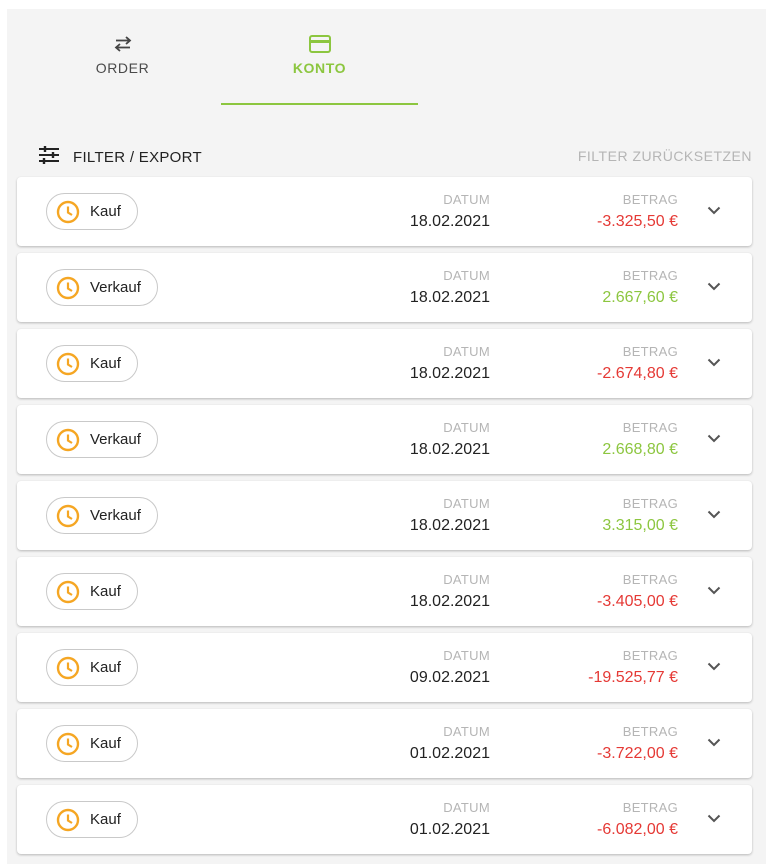 This screenshot has height=864, width=773. I want to click on transaction-date: 09.02.2021, so click(449, 677).